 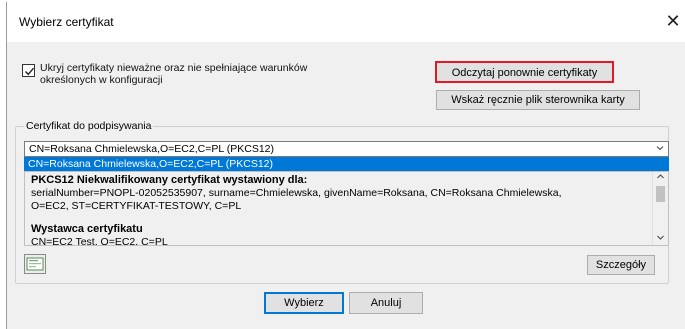 I want to click on details-button: Szczegóły, so click(x=621, y=265).